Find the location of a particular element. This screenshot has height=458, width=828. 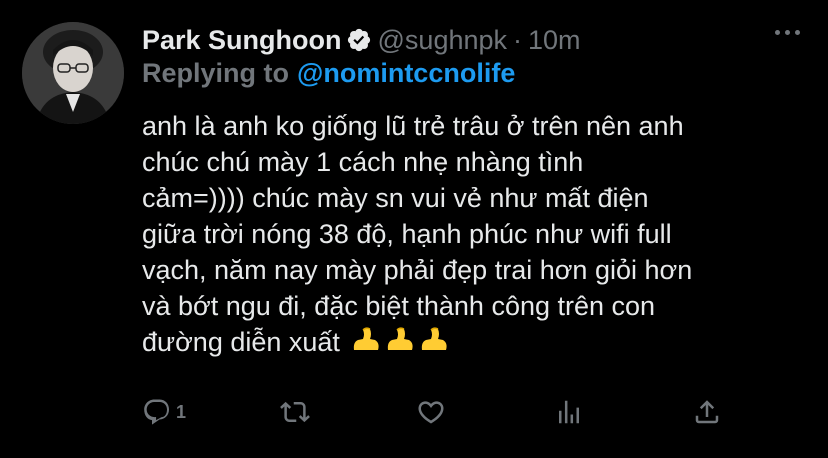

reply-button: 1 is located at coordinates (164, 412).